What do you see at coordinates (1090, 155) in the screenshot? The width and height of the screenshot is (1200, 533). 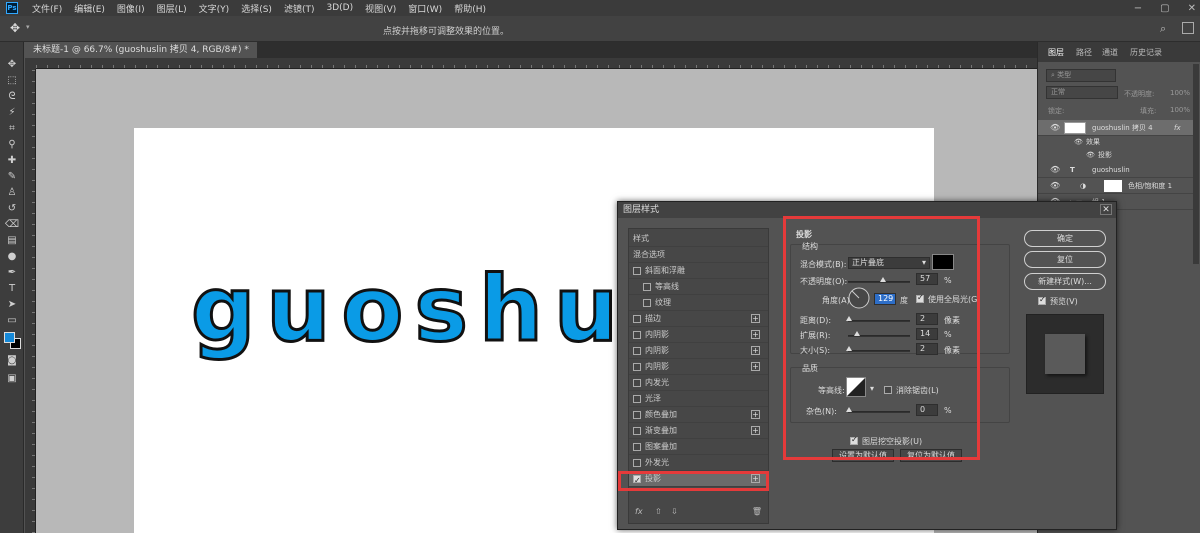 I see `dropshadow-eye-icon: 👁` at bounding box center [1090, 155].